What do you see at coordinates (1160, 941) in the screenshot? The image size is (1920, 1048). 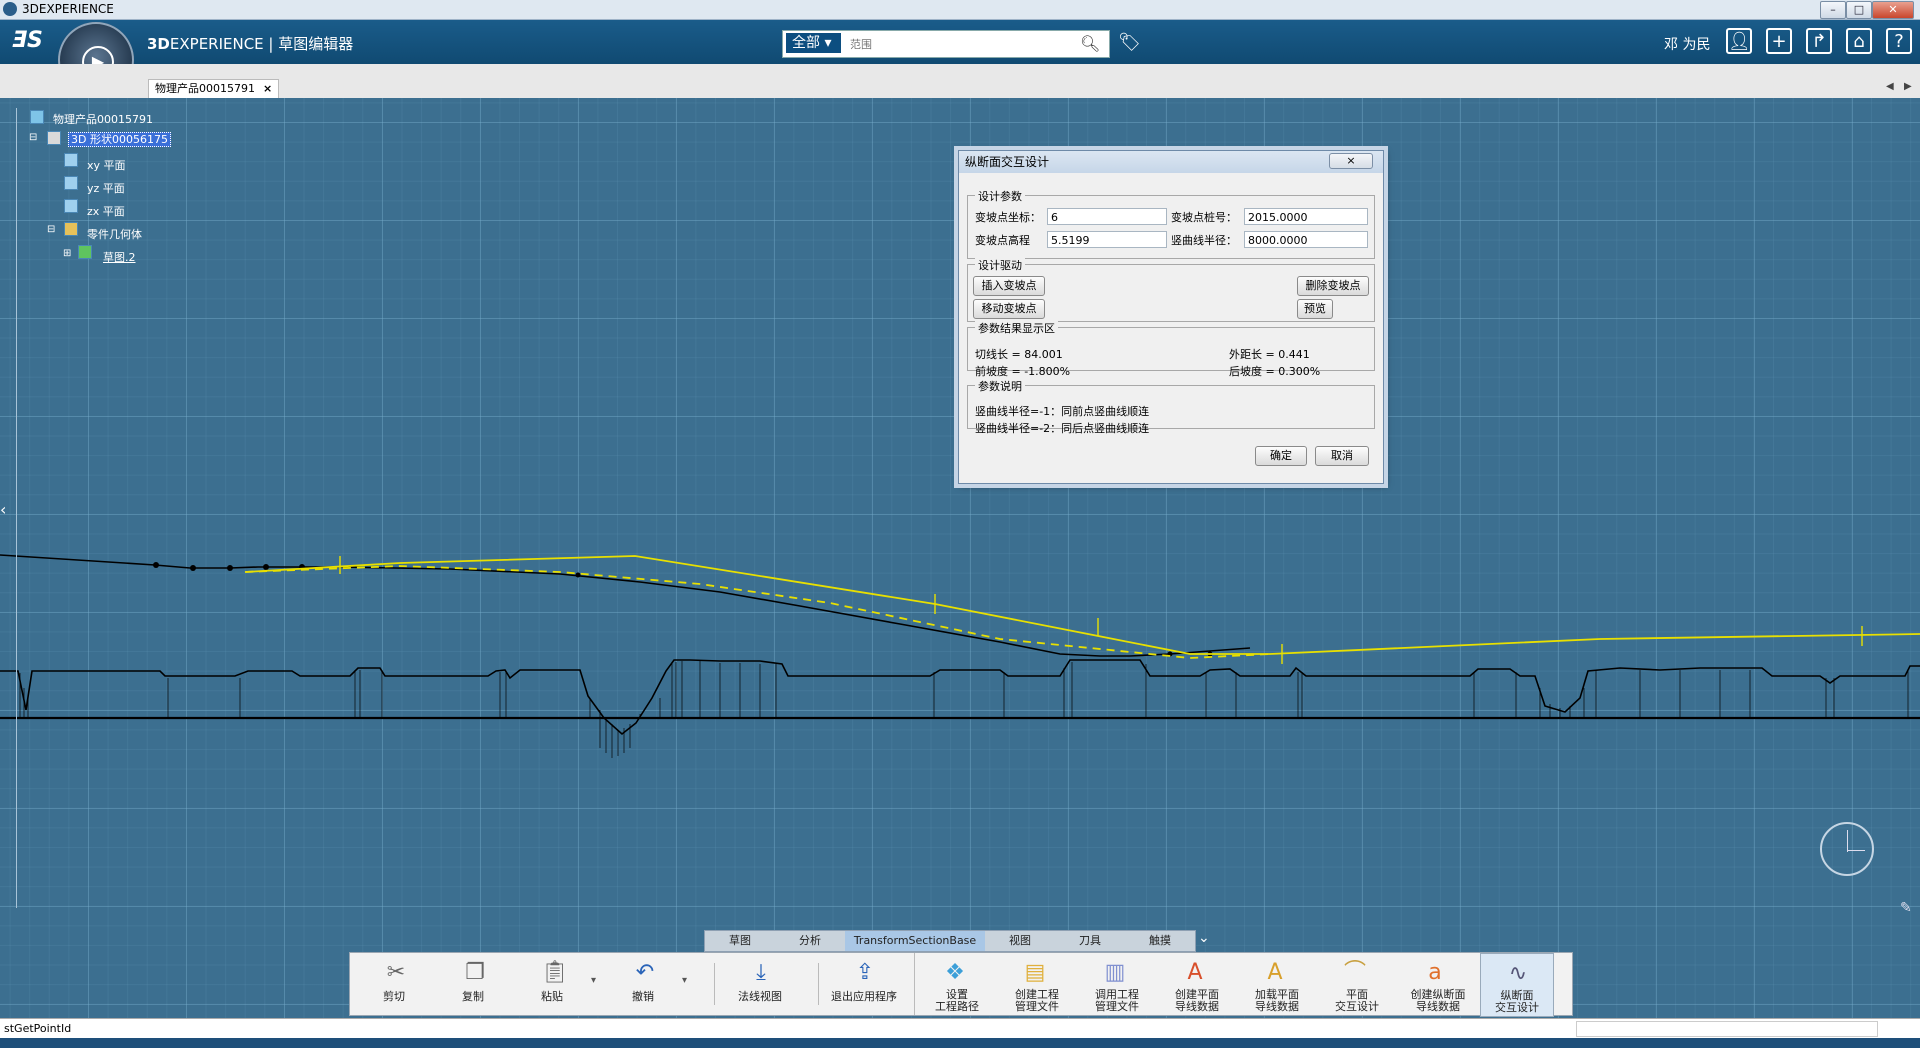 I see `tab-touch: 触摸` at bounding box center [1160, 941].